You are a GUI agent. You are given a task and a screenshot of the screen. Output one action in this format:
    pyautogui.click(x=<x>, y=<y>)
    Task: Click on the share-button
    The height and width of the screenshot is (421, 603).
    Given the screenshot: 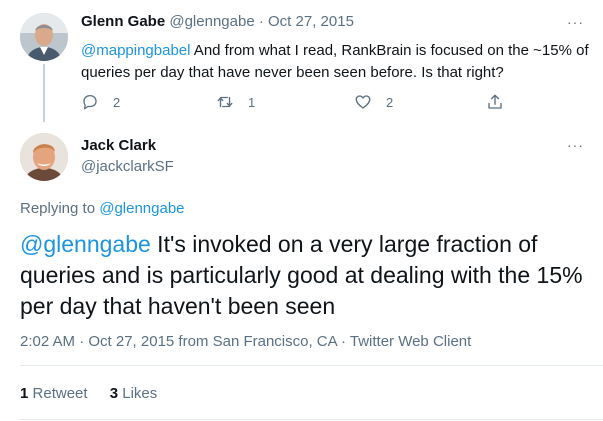 What is the action you would take?
    pyautogui.click(x=495, y=102)
    